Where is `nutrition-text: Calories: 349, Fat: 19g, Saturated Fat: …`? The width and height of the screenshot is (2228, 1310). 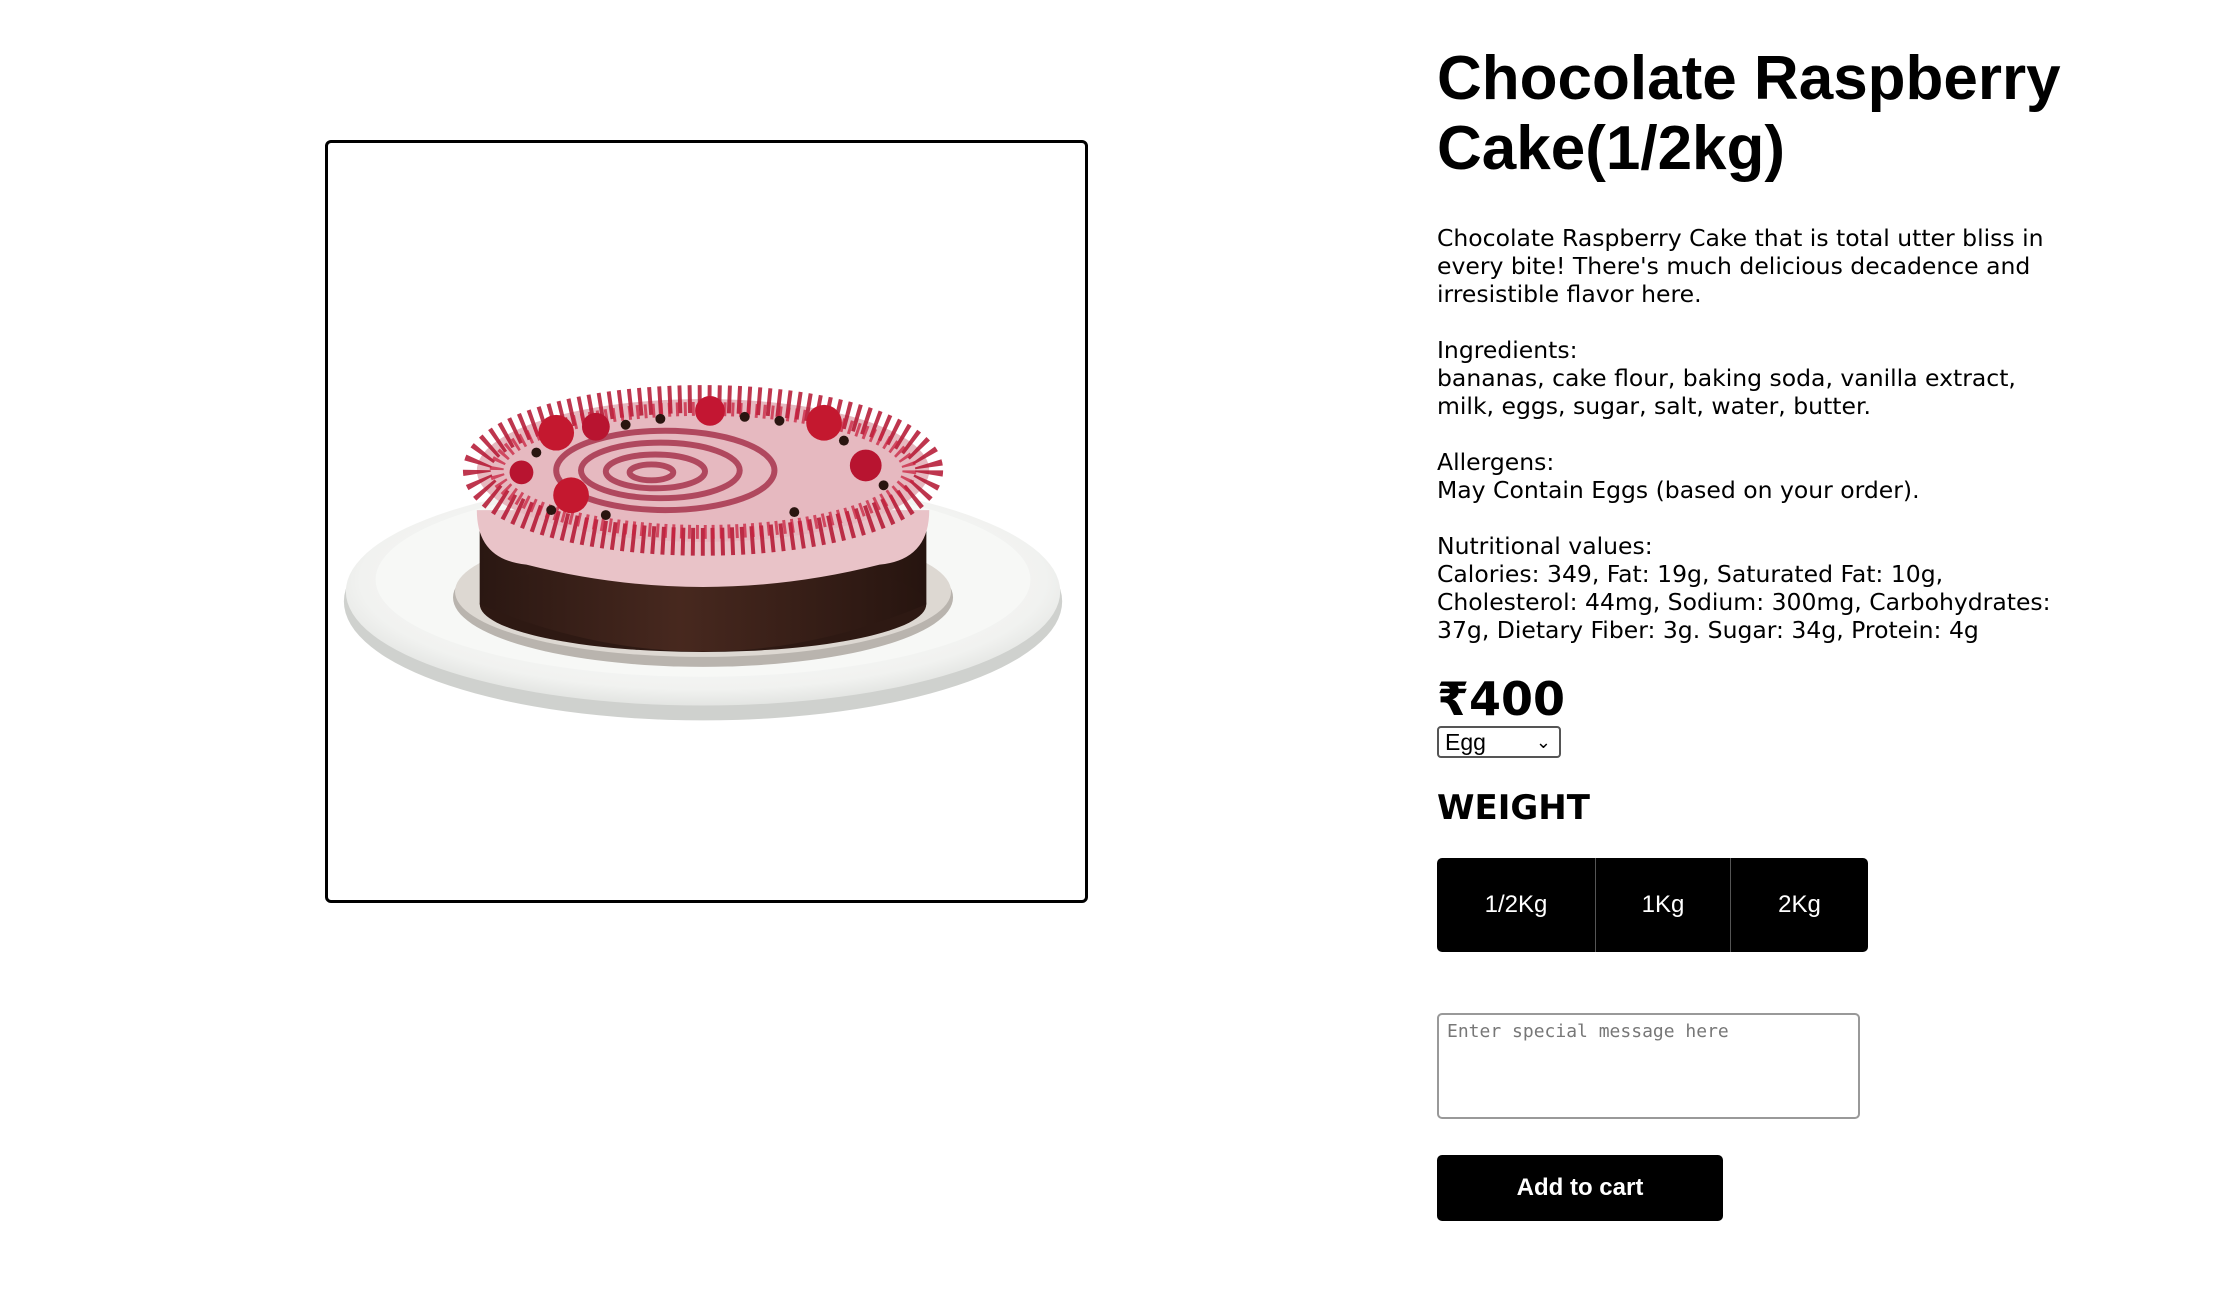 nutrition-text: Calories: 349, Fat: 19g, Saturated Fat: … is located at coordinates (1744, 602).